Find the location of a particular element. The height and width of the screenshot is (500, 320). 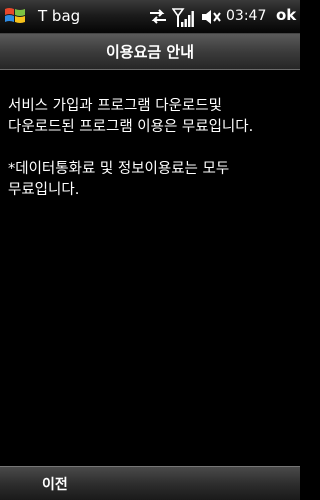

page-header: 이용요금 안내 is located at coordinates (150, 52).